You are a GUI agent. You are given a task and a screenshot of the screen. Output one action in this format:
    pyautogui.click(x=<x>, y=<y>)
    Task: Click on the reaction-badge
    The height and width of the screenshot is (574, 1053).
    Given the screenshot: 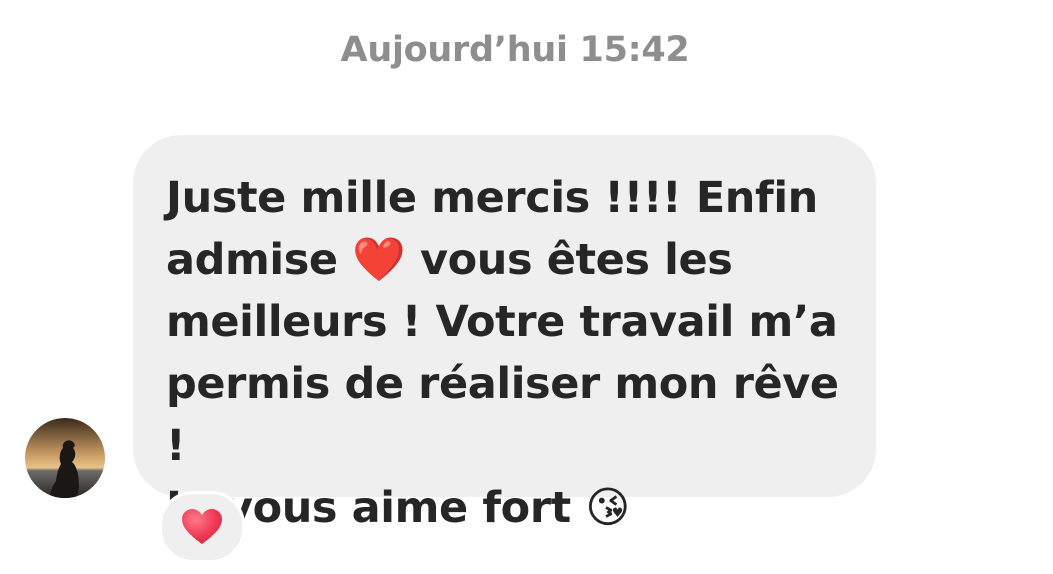 What is the action you would take?
    pyautogui.click(x=202, y=527)
    